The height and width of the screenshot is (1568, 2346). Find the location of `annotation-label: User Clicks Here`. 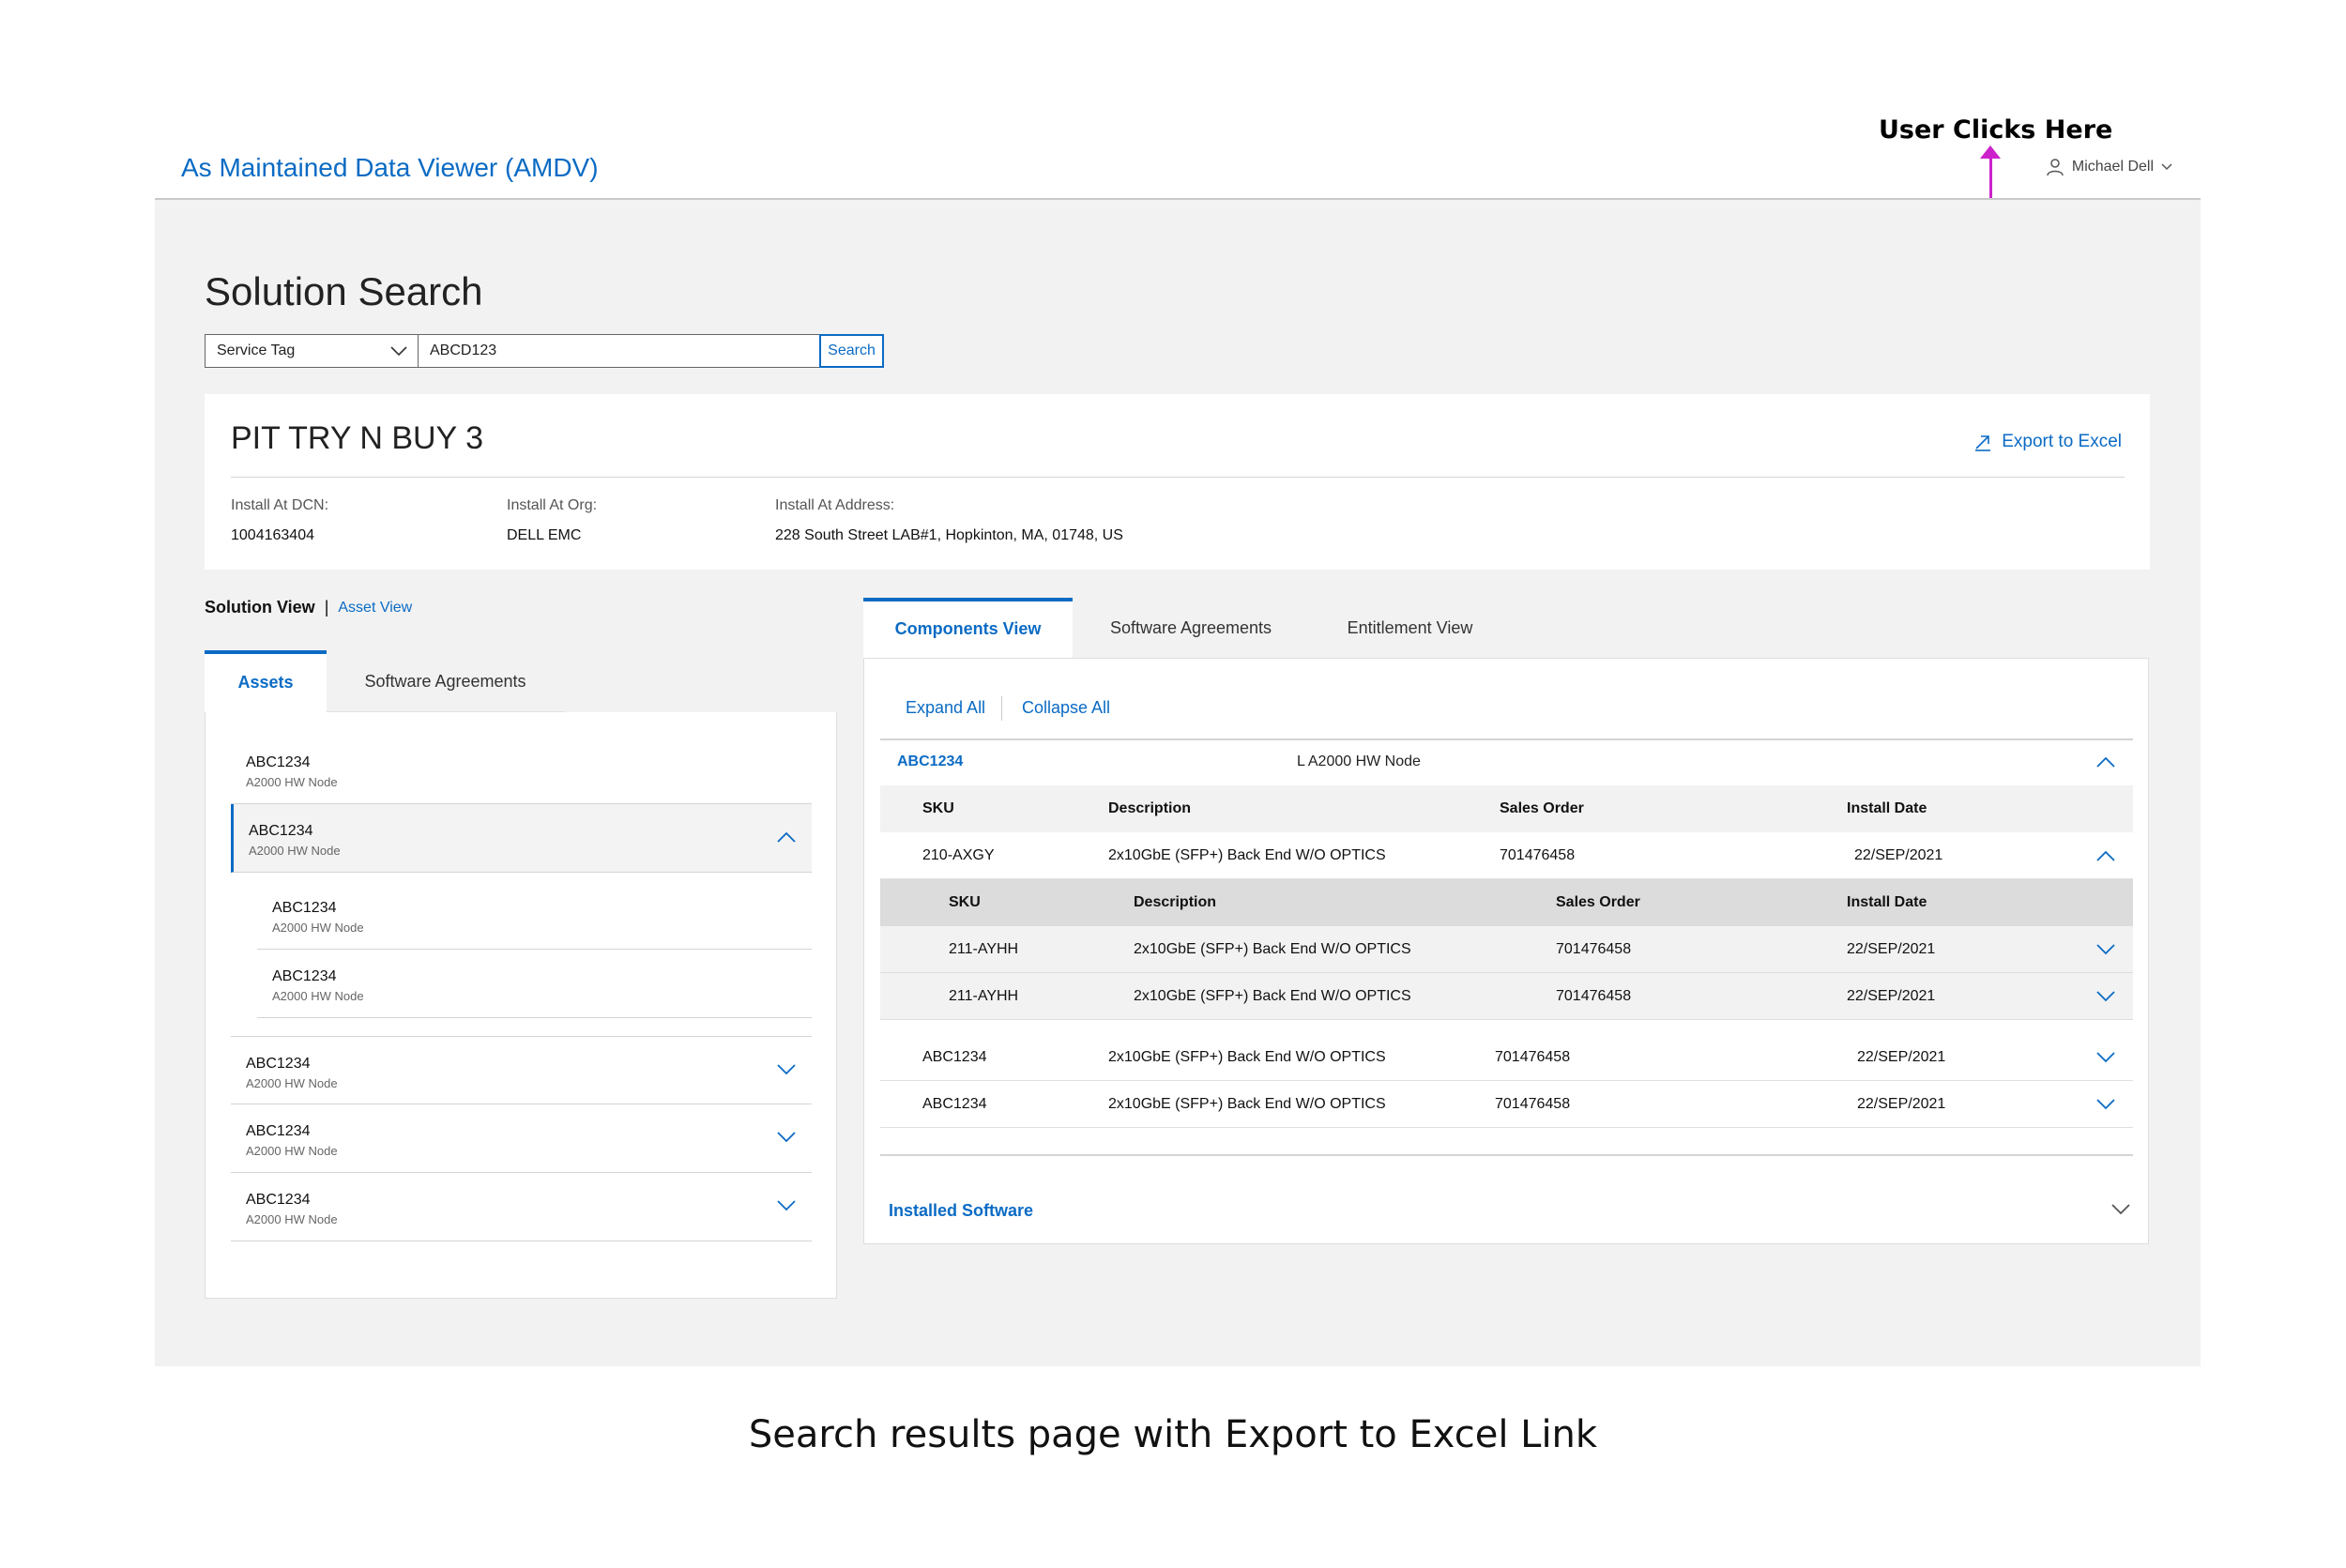

annotation-label: User Clicks Here is located at coordinates (1996, 130).